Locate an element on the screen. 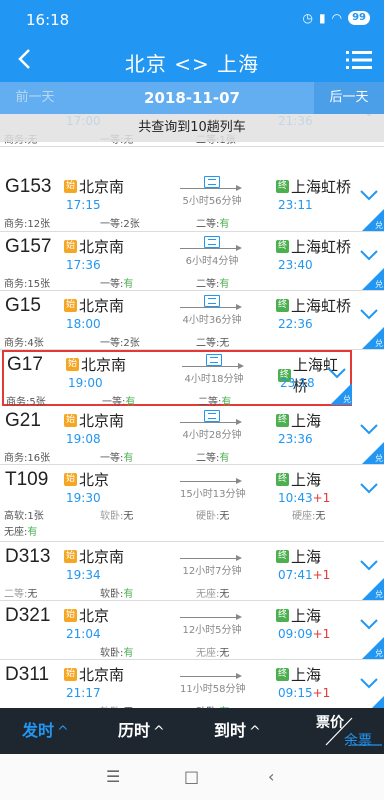  trip-duration: 15小时13分钟 is located at coordinates (212, 487).